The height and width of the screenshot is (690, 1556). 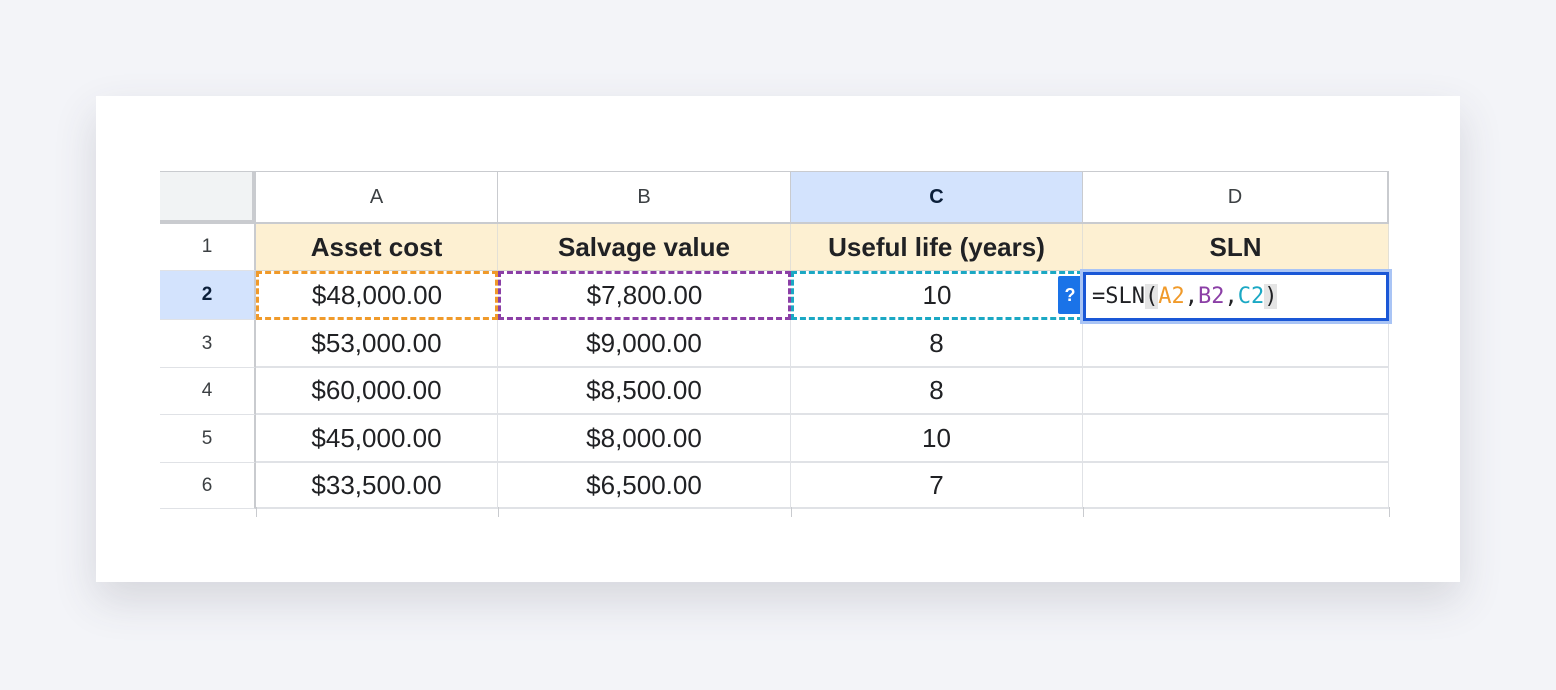 What do you see at coordinates (377, 197) in the screenshot?
I see `column-header-a: A` at bounding box center [377, 197].